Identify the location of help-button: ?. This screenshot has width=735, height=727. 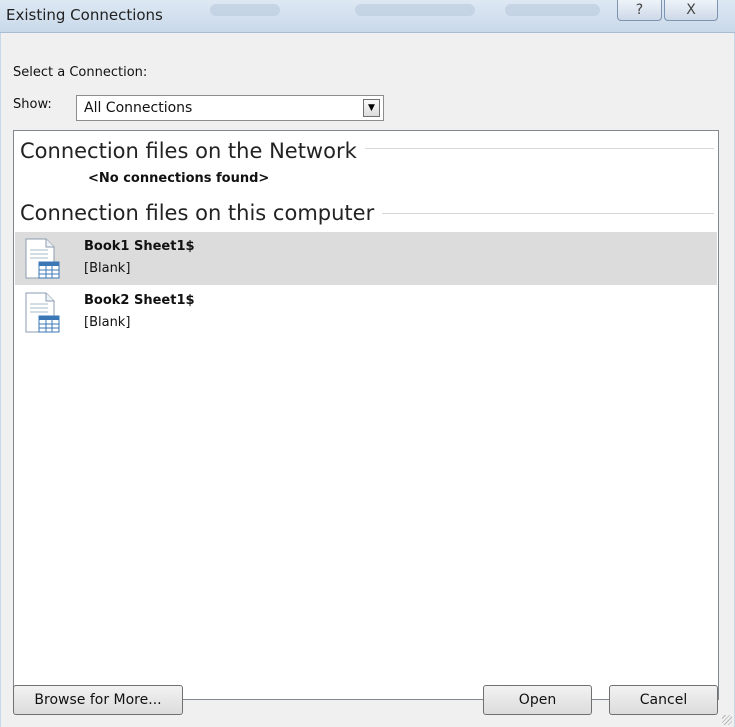
(639, 10).